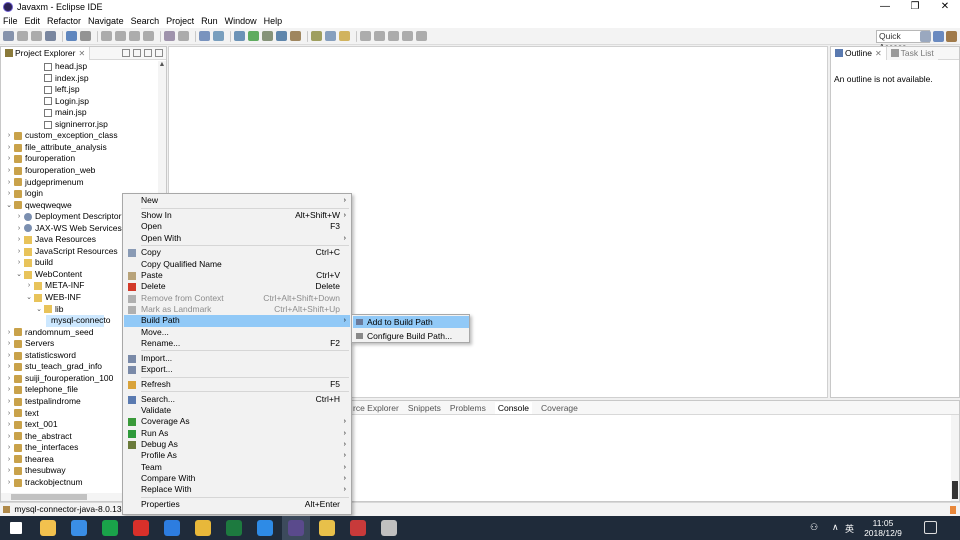  What do you see at coordinates (265, 528) in the screenshot?
I see `qq-browser-icon` at bounding box center [265, 528].